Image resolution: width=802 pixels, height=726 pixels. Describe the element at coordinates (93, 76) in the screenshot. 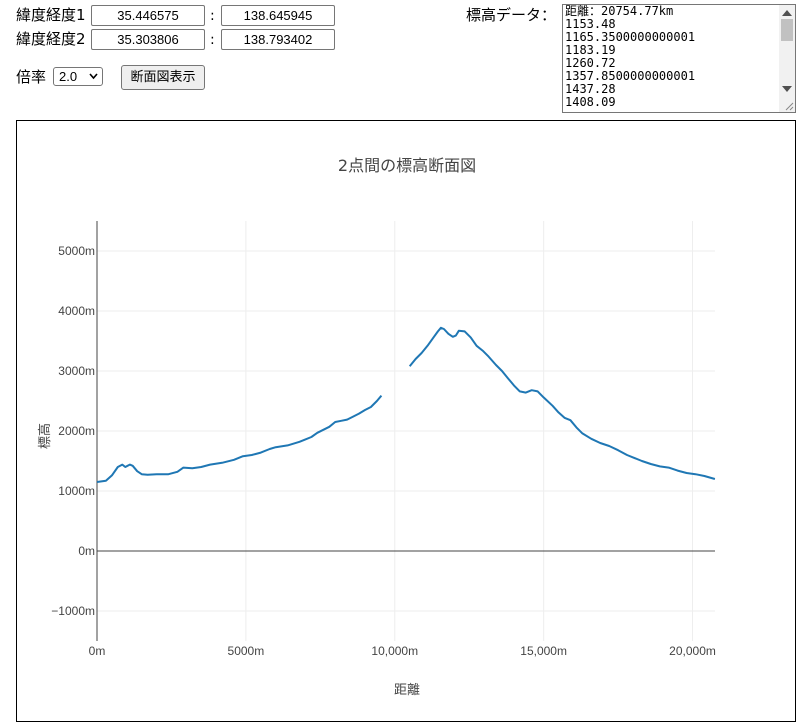

I see `chevron-down-icon` at that location.